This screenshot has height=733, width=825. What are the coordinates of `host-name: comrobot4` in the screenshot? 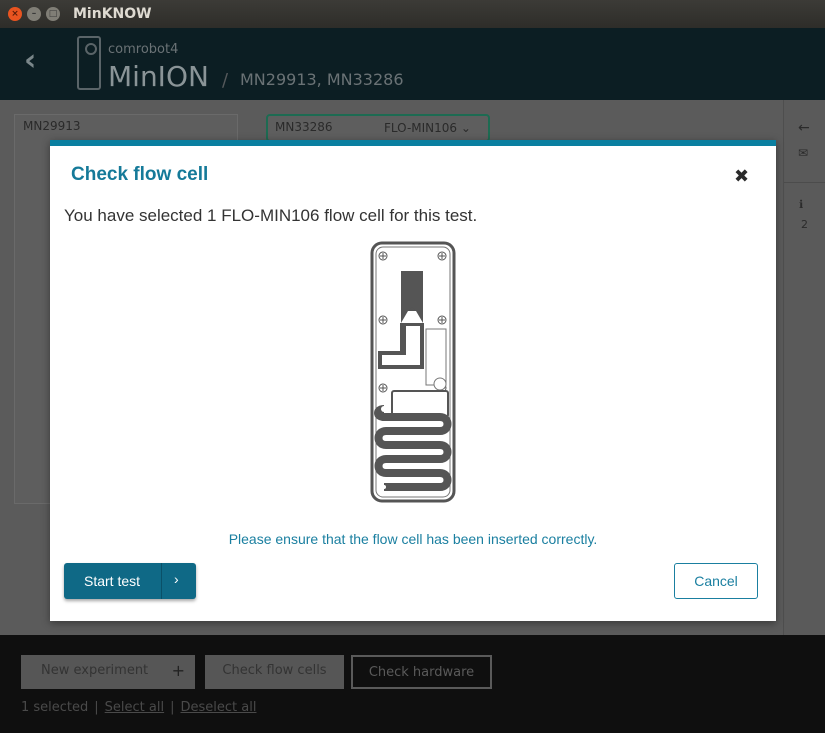 It's located at (143, 49).